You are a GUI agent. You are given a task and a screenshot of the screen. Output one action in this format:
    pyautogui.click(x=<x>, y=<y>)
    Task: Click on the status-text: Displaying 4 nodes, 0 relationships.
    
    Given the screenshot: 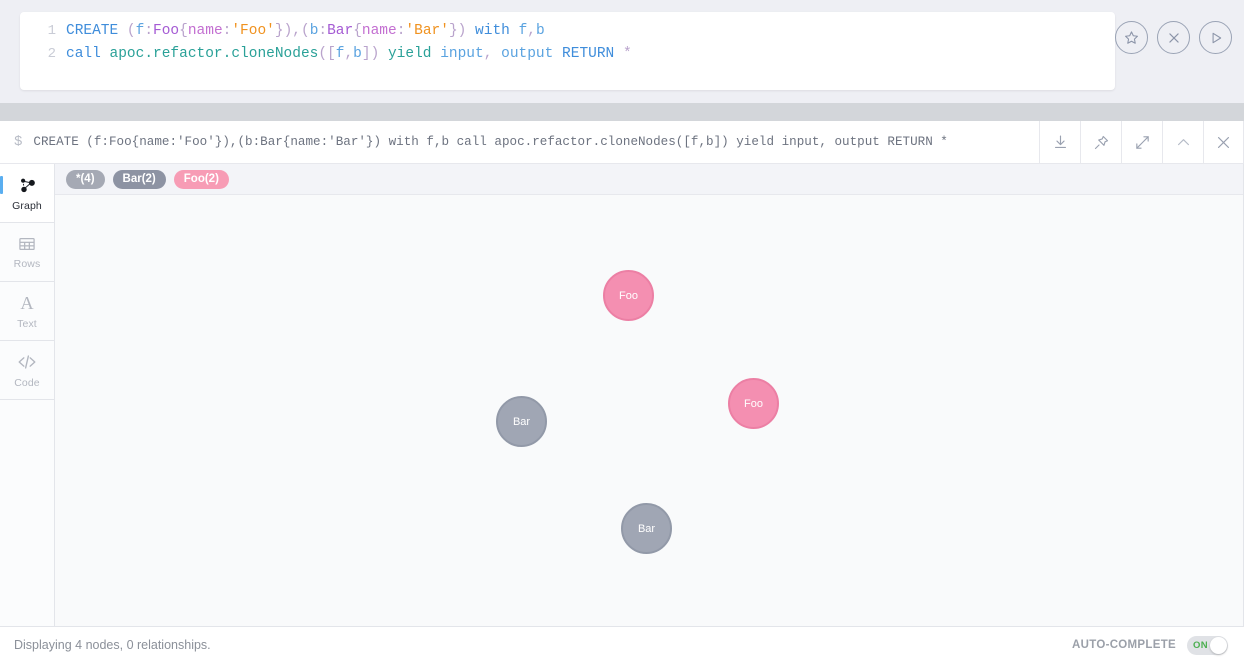 What is the action you would take?
    pyautogui.click(x=112, y=645)
    